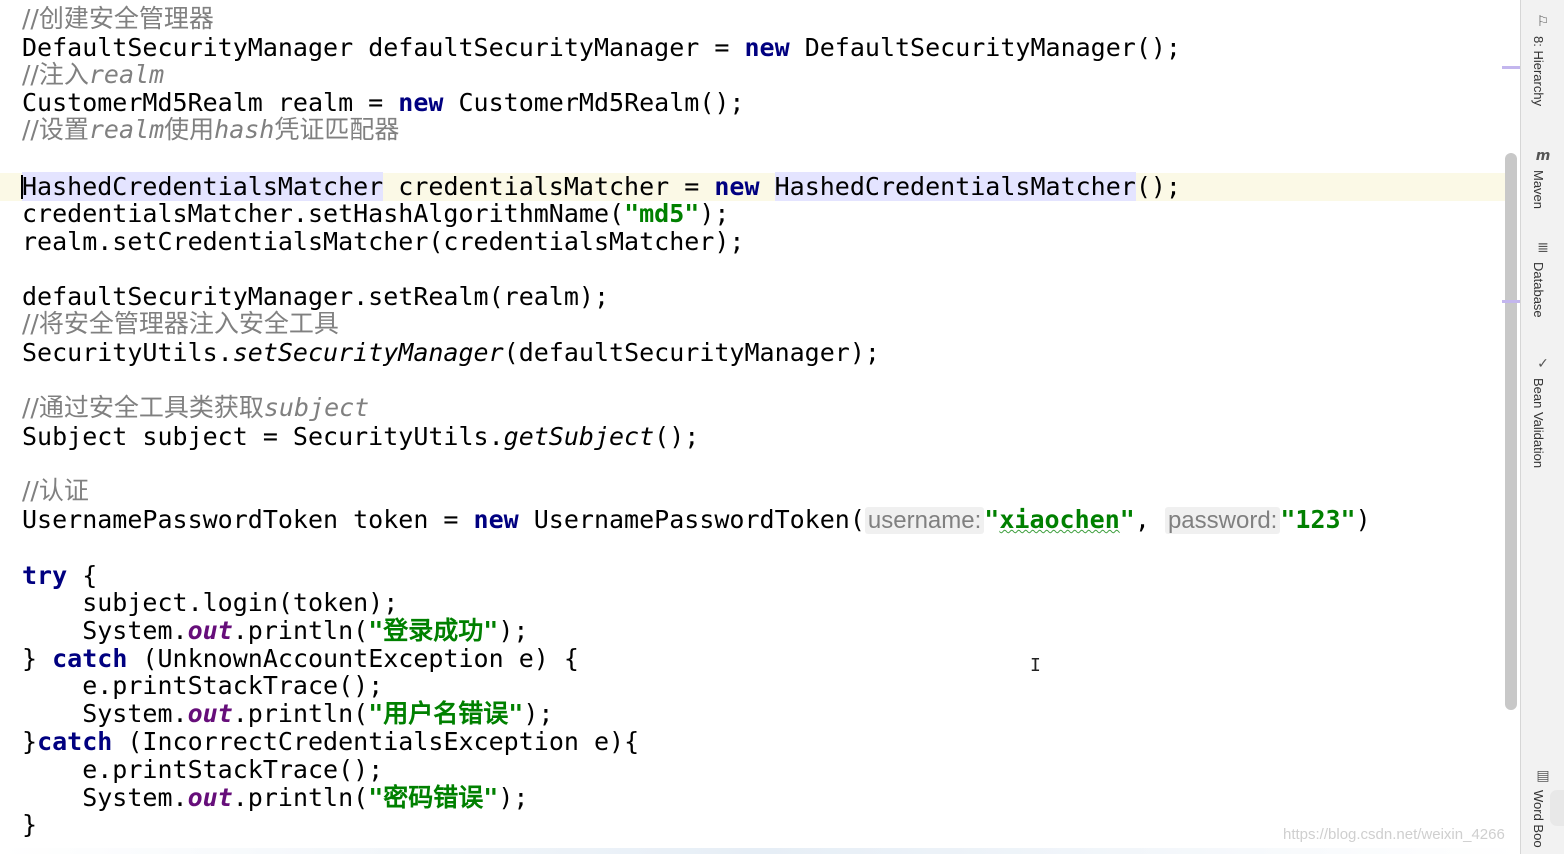 This screenshot has width=1564, height=854. Describe the element at coordinates (1538, 190) in the screenshot. I see `tool-label: Maven` at that location.